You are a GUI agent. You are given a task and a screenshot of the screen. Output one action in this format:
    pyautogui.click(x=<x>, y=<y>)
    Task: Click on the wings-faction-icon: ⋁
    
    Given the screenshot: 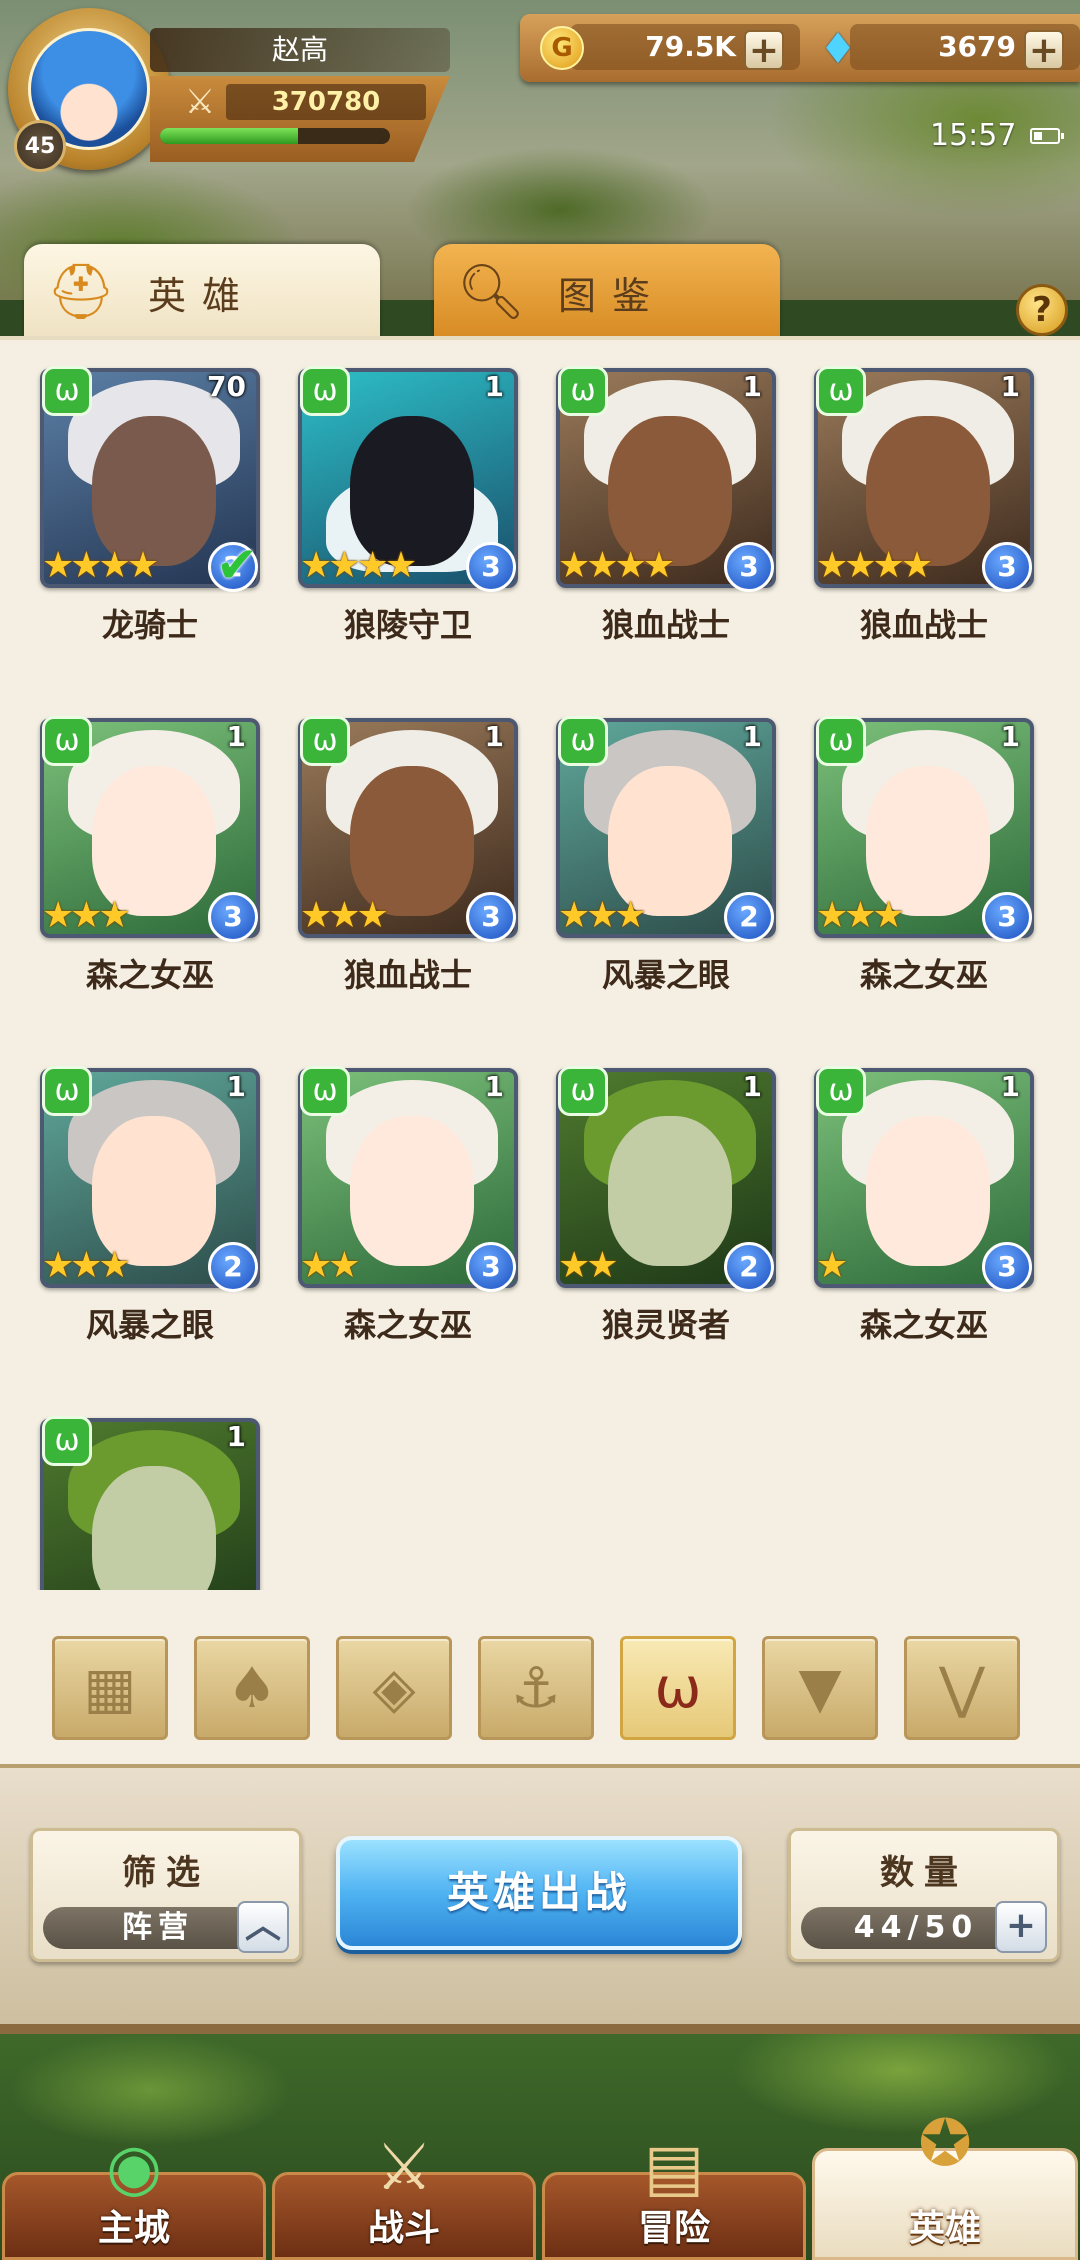 What is the action you would take?
    pyautogui.click(x=962, y=1688)
    